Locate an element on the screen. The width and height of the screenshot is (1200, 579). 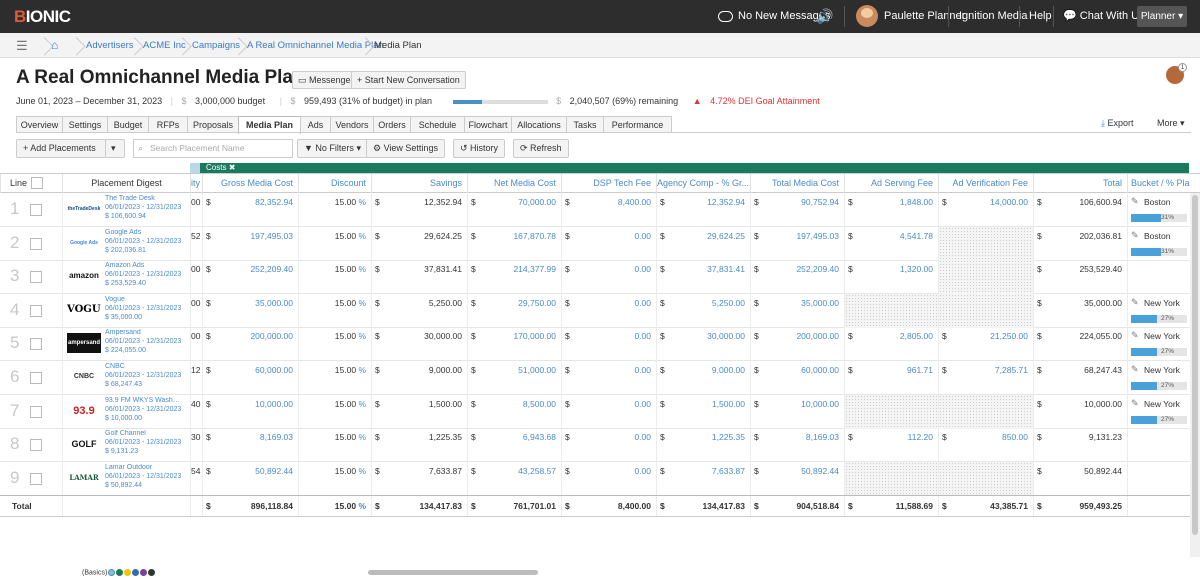
cell-gross: $60,000.00 is located at coordinates (250, 378).